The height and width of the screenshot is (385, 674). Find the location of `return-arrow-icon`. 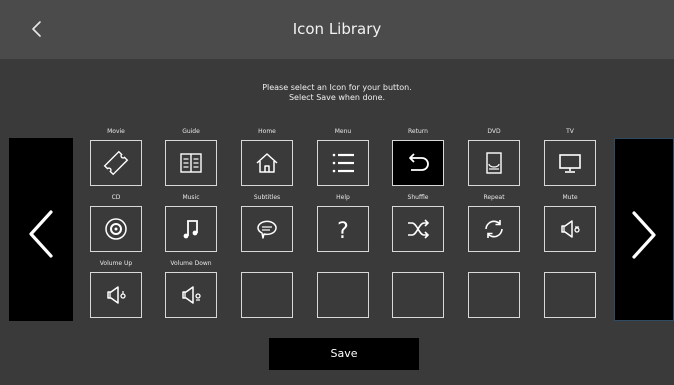

return-arrow-icon is located at coordinates (419, 162).